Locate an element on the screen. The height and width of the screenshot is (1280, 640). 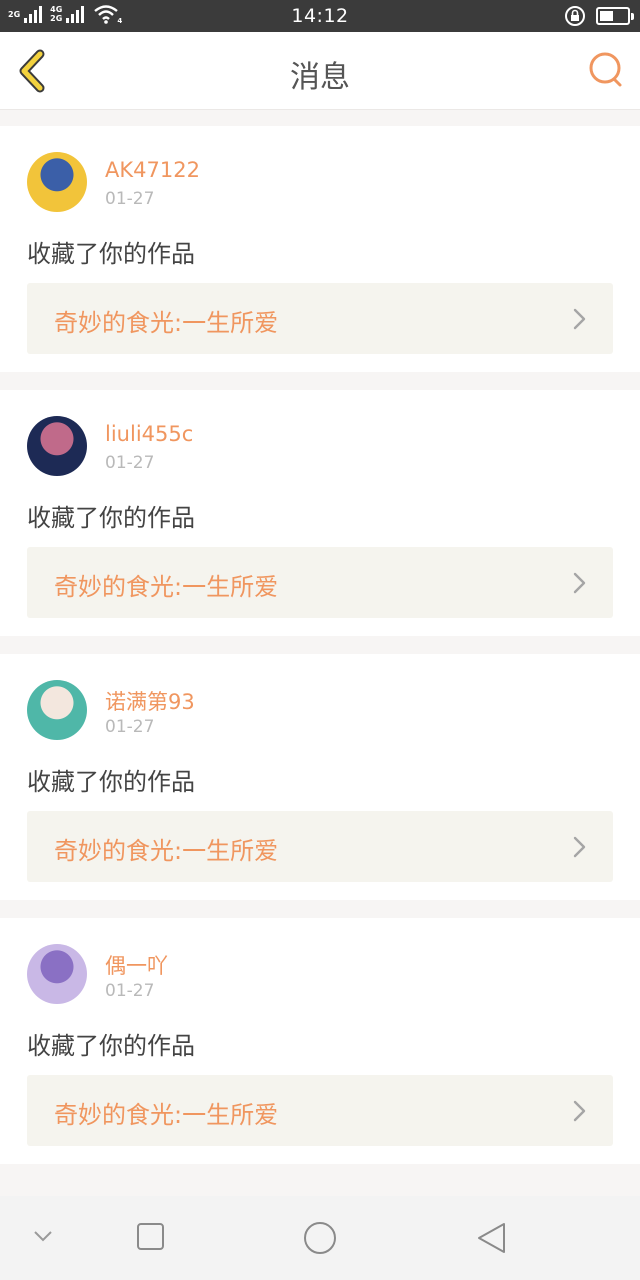
status-time: 14:12 is located at coordinates (320, 16).